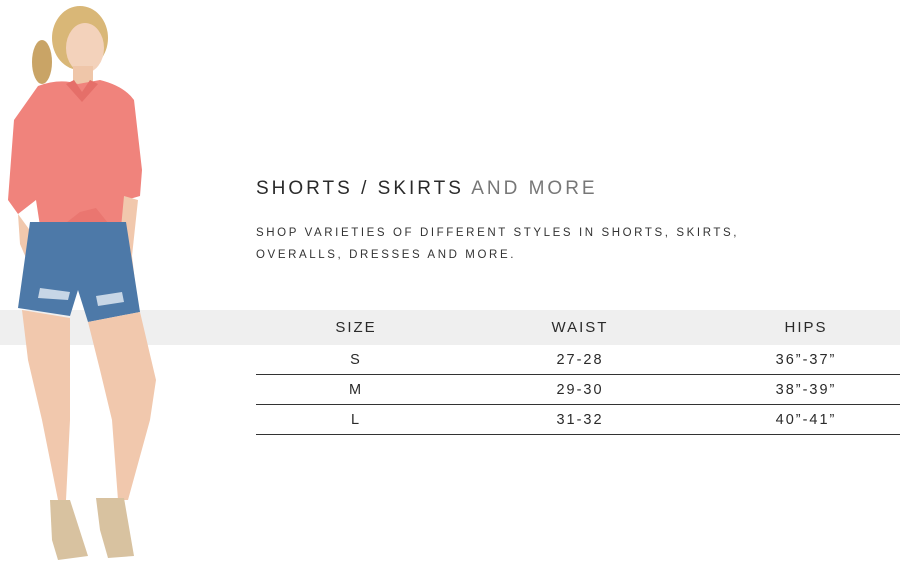  I want to click on header-hips: HIPS, so click(806, 327).